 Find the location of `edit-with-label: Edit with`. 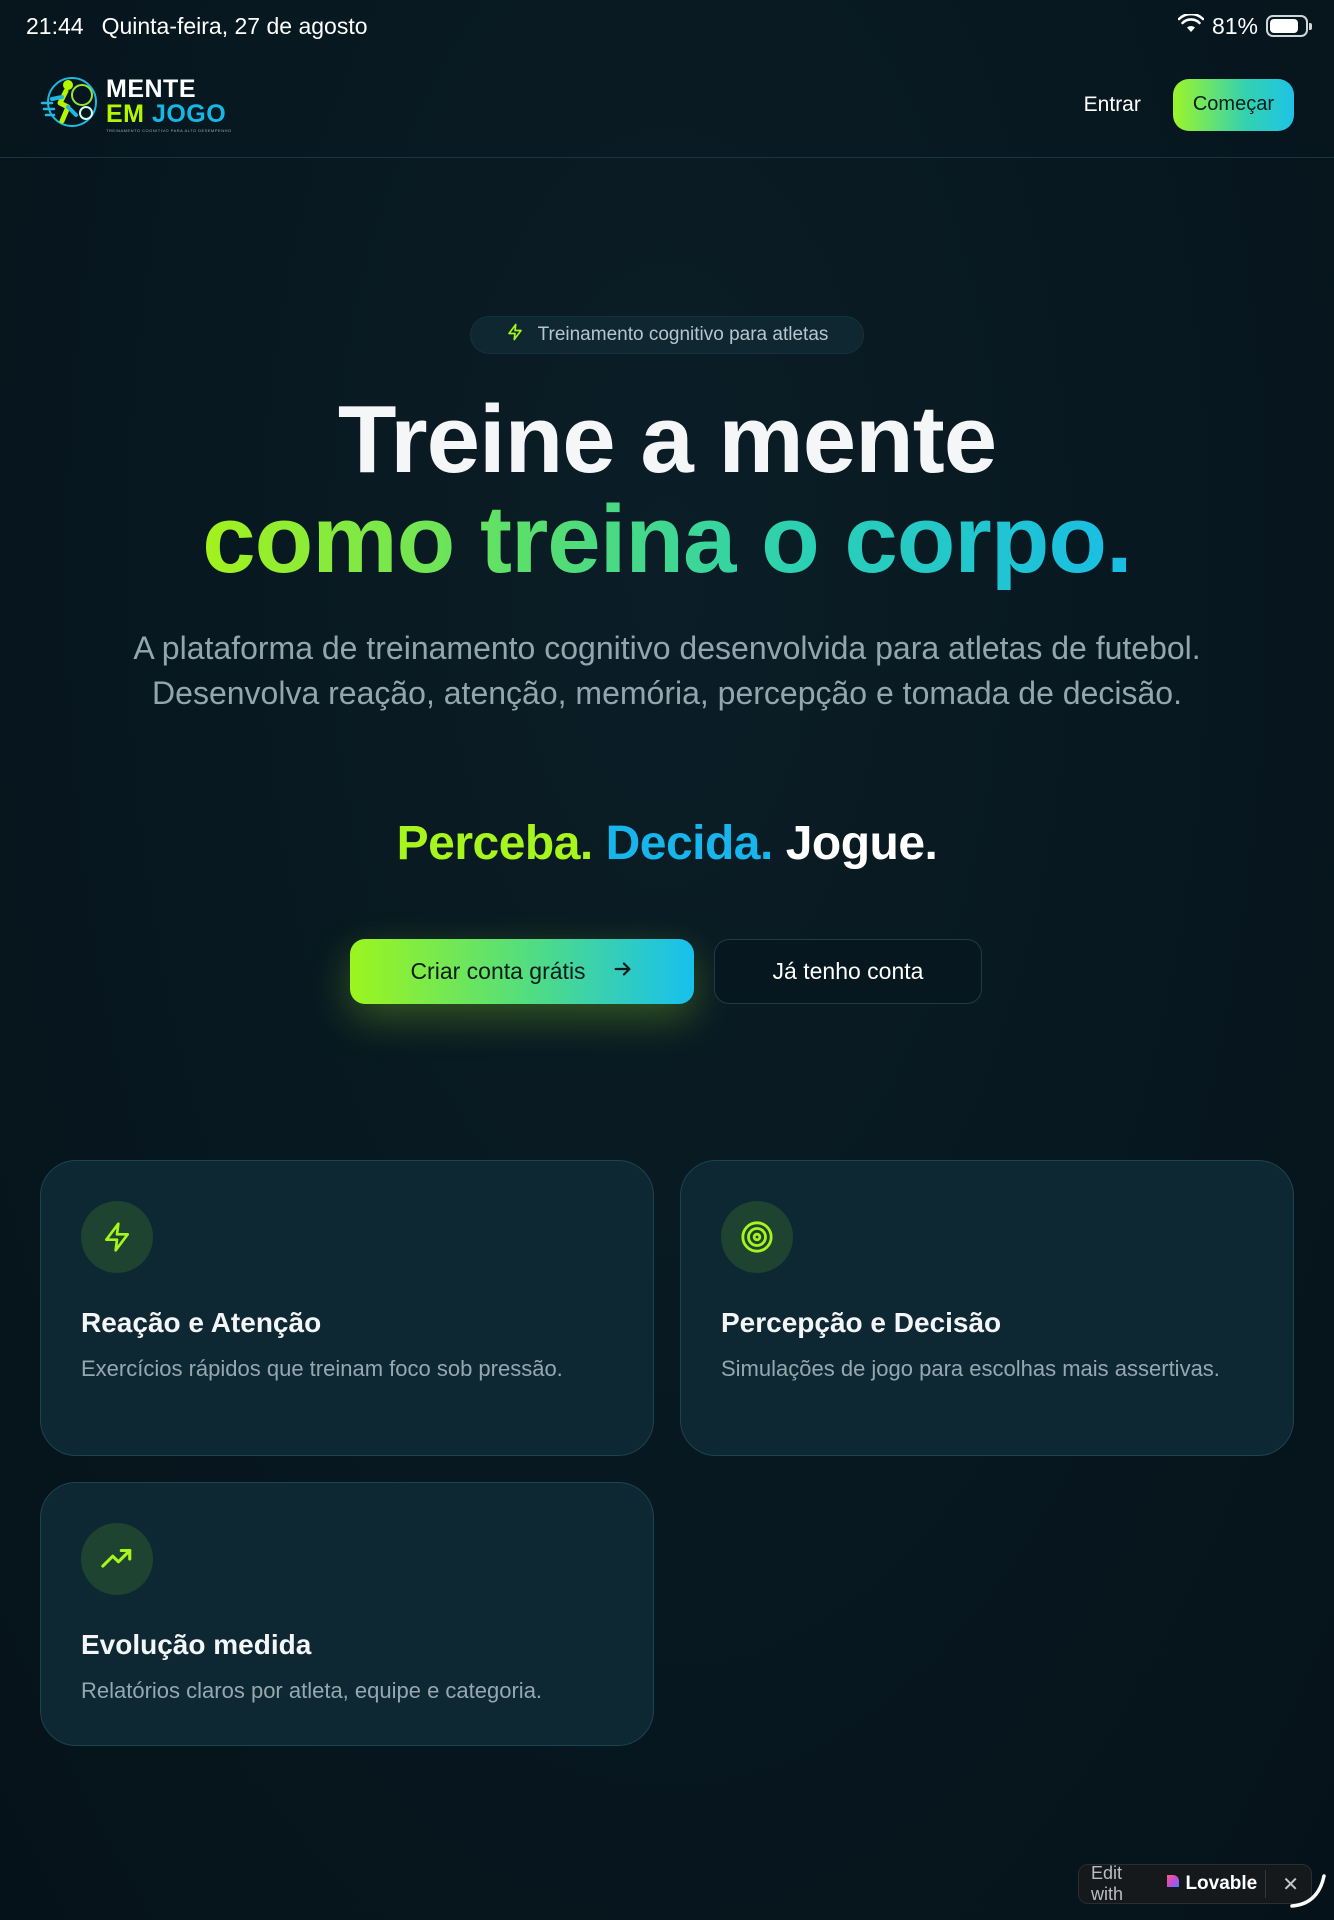

edit-with-label: Edit with is located at coordinates (1107, 1883).